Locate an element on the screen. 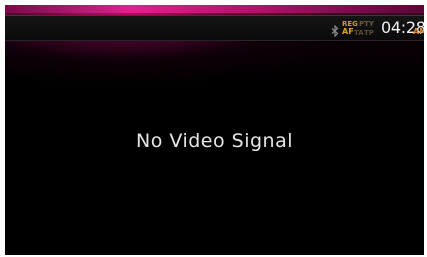 The height and width of the screenshot is (257, 427). ta-flag: TA is located at coordinates (359, 33).